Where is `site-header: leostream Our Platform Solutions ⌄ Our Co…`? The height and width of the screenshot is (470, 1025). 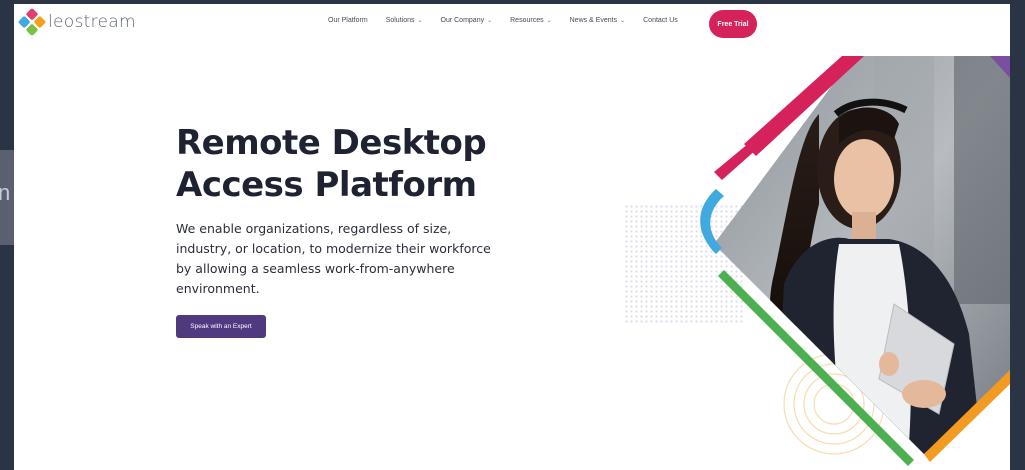 site-header: leostream Our Platform Solutions ⌄ Our Co… is located at coordinates (512, 25).